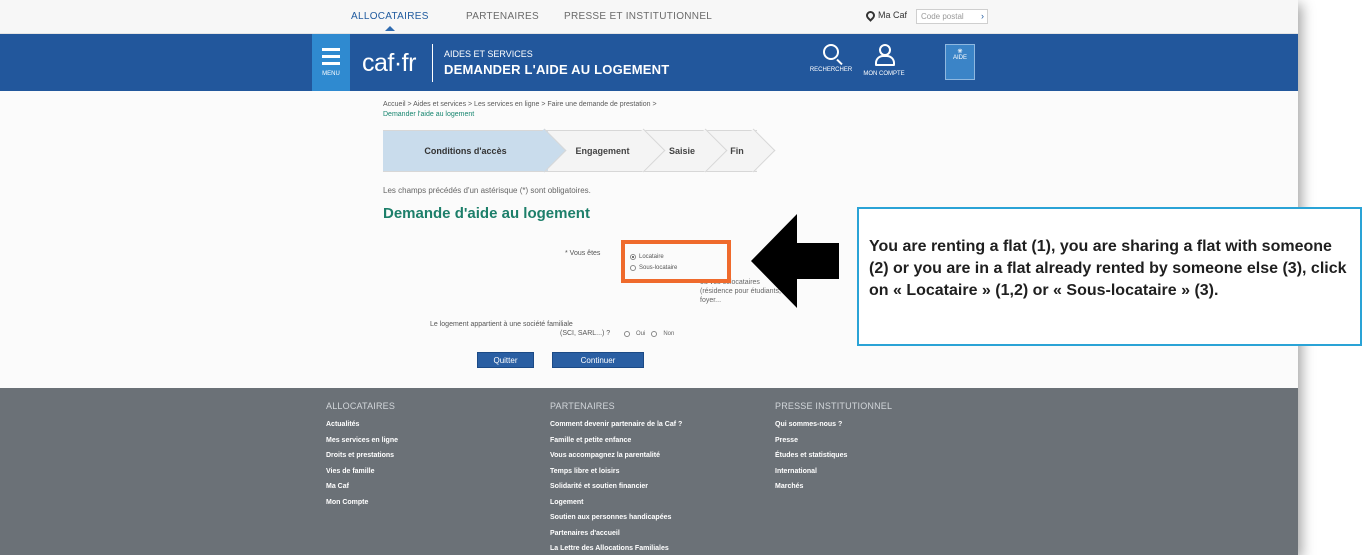 The width and height of the screenshot is (1365, 555). I want to click on search-button: RECHERCHER, so click(831, 58).